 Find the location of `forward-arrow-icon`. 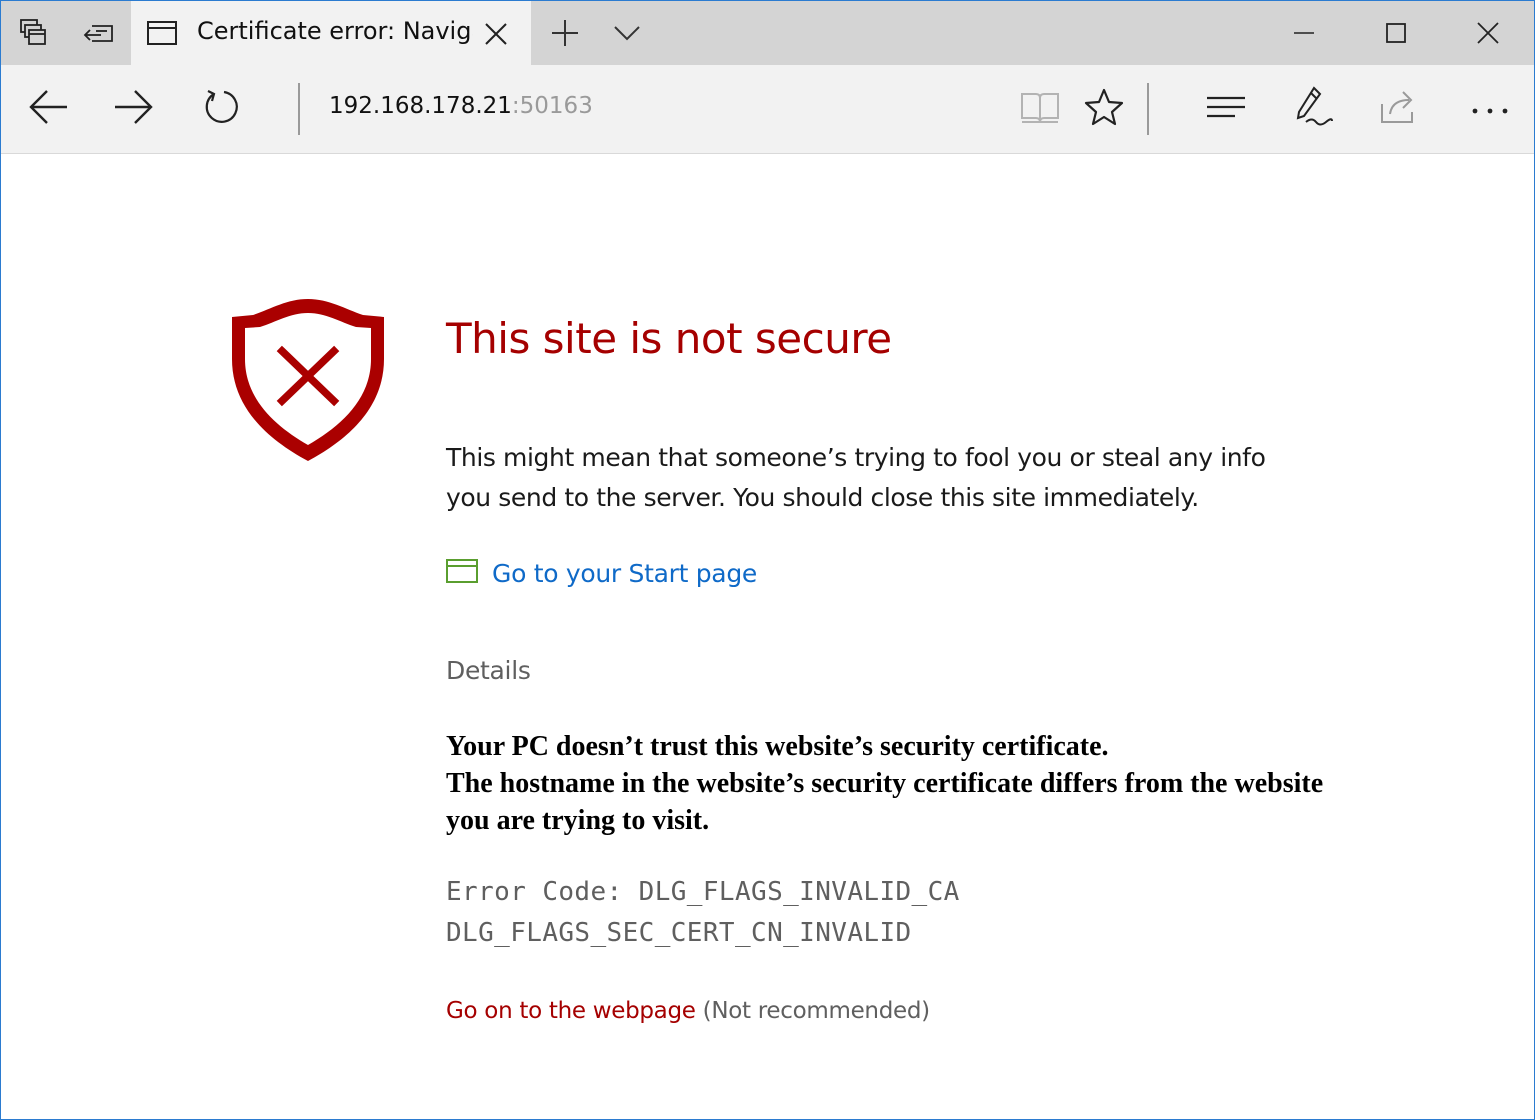

forward-arrow-icon is located at coordinates (134, 109).